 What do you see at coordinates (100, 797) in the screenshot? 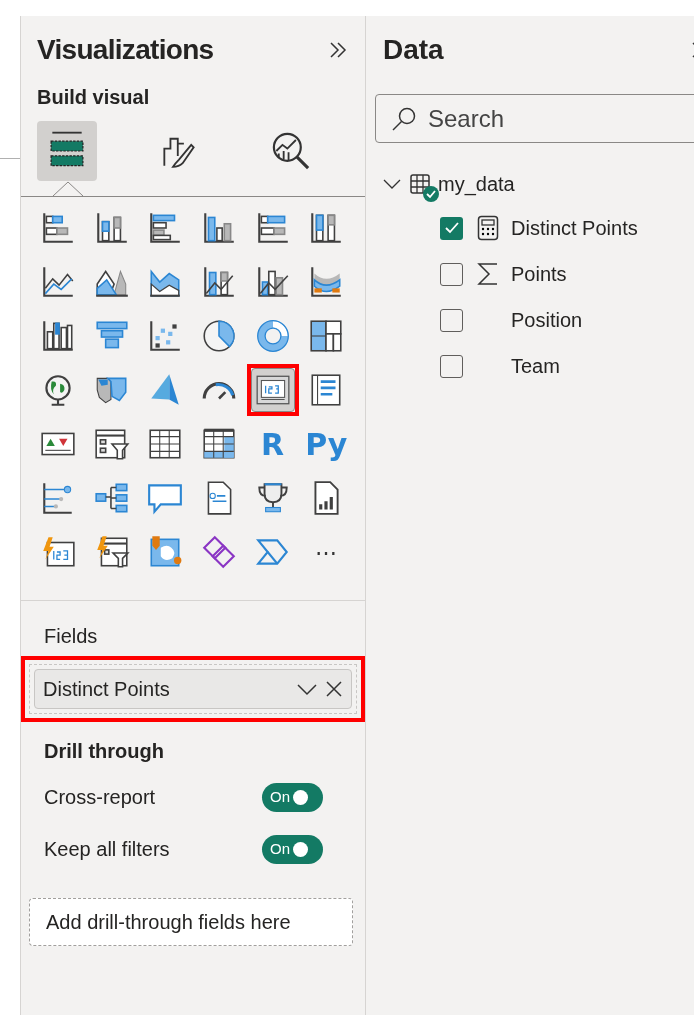
I see `toggle-label: Cross-report` at bounding box center [100, 797].